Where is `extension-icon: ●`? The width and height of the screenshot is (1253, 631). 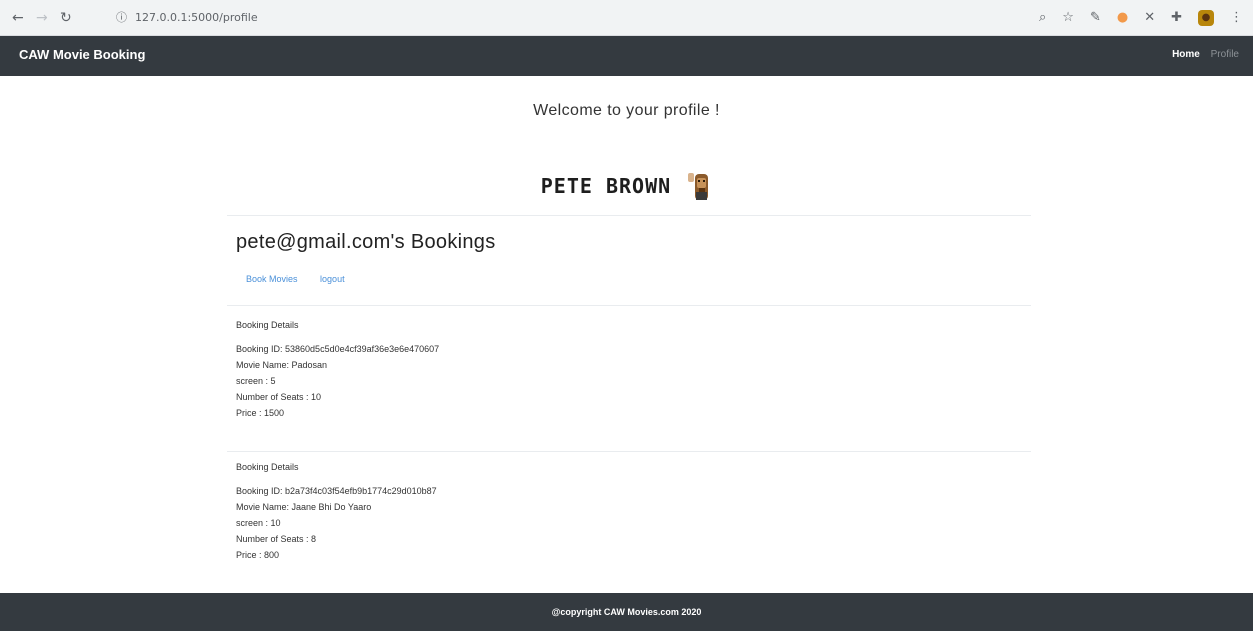
extension-icon: ● is located at coordinates (1122, 18).